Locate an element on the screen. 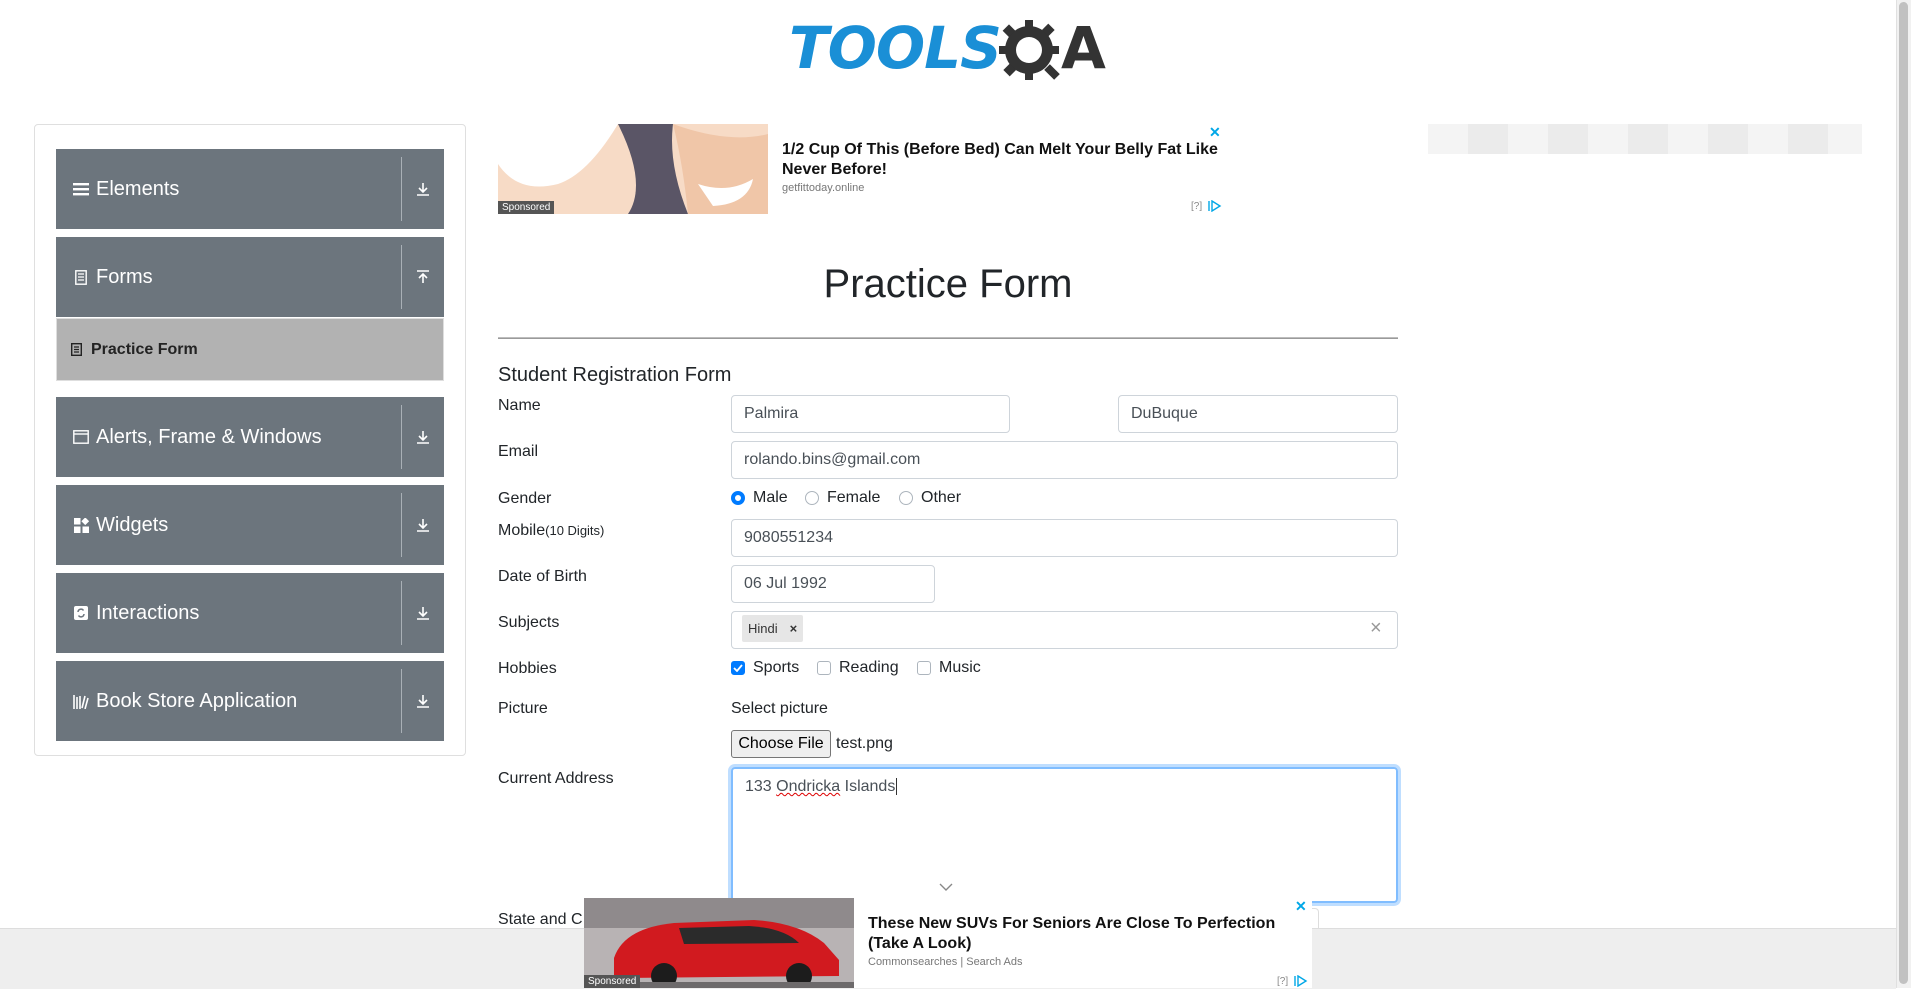 The image size is (1911, 989). radio-label: Other is located at coordinates (941, 497).